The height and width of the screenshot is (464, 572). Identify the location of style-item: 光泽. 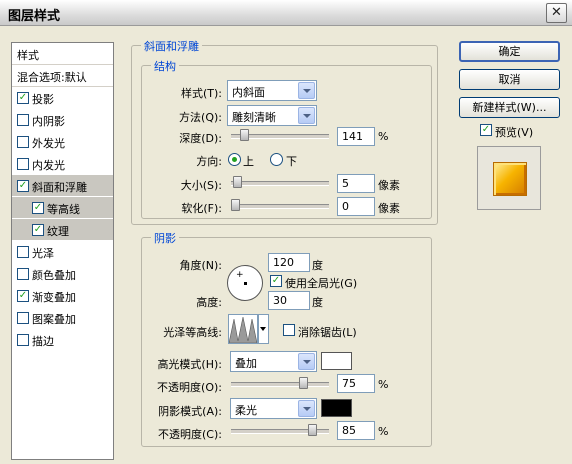
(62, 251).